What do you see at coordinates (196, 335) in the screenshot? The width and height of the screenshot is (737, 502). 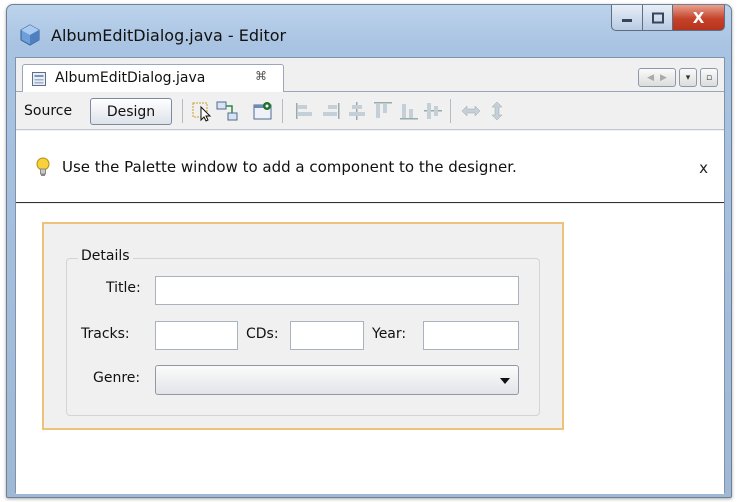 I see `tracks-field` at bounding box center [196, 335].